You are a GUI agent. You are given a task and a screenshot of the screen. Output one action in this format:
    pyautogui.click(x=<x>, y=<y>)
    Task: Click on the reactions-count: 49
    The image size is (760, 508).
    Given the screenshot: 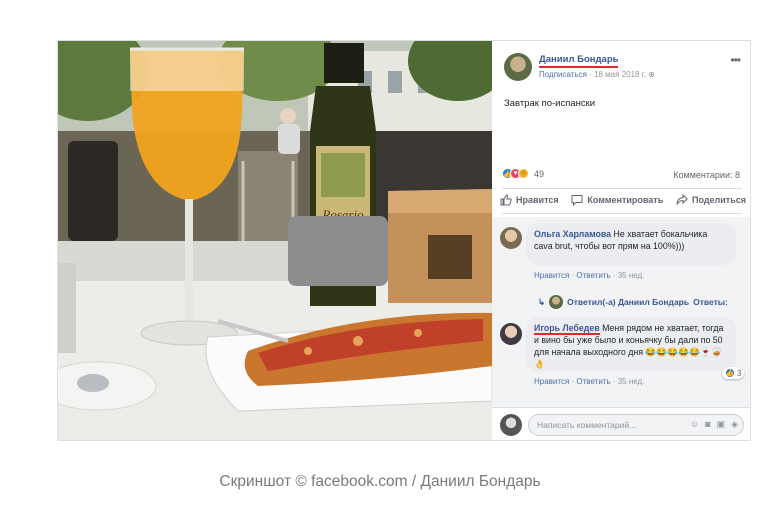 What is the action you would take?
    pyautogui.click(x=539, y=173)
    